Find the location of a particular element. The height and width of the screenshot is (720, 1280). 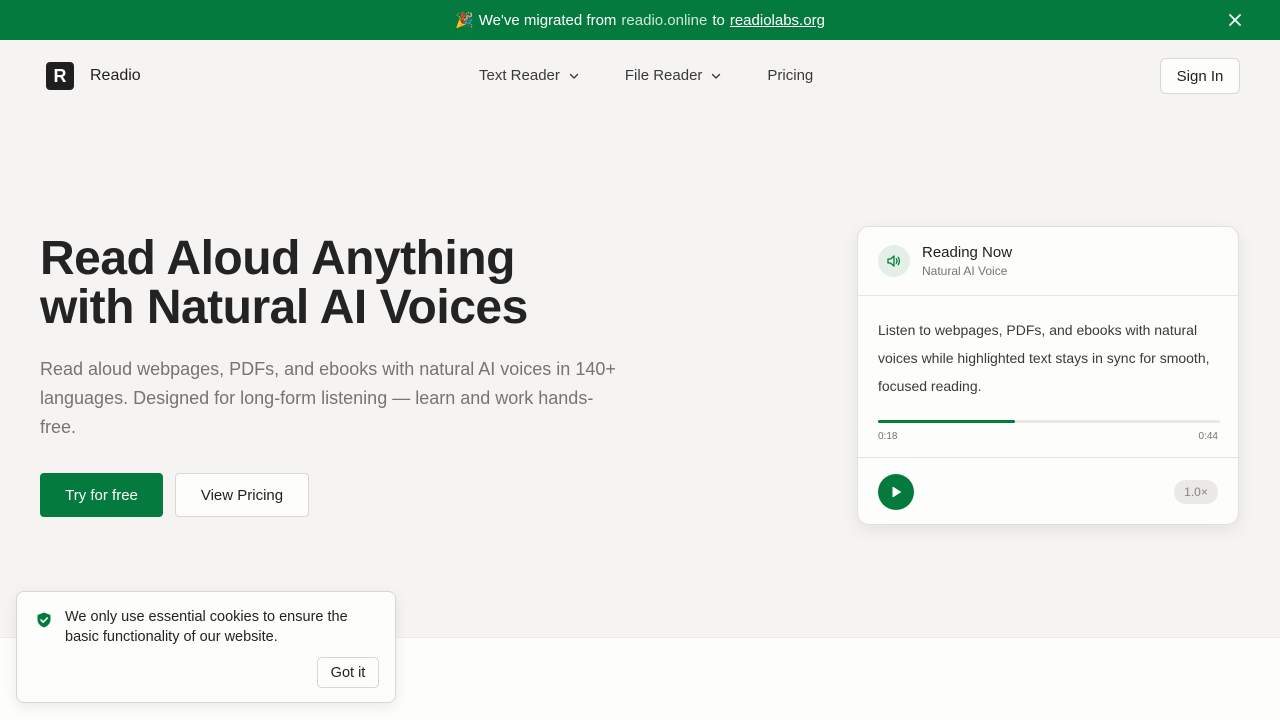

close-icon is located at coordinates (1235, 20).